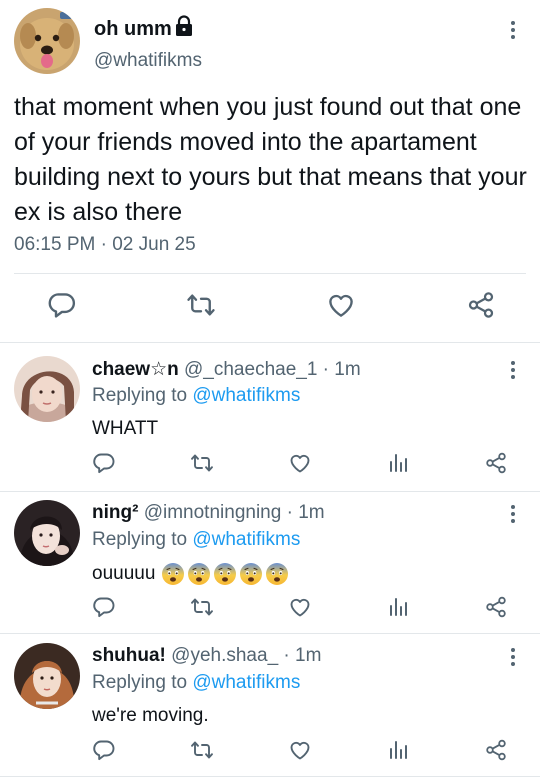 This screenshot has width=540, height=778. I want to click on reply-text: WHATT, so click(125, 429).